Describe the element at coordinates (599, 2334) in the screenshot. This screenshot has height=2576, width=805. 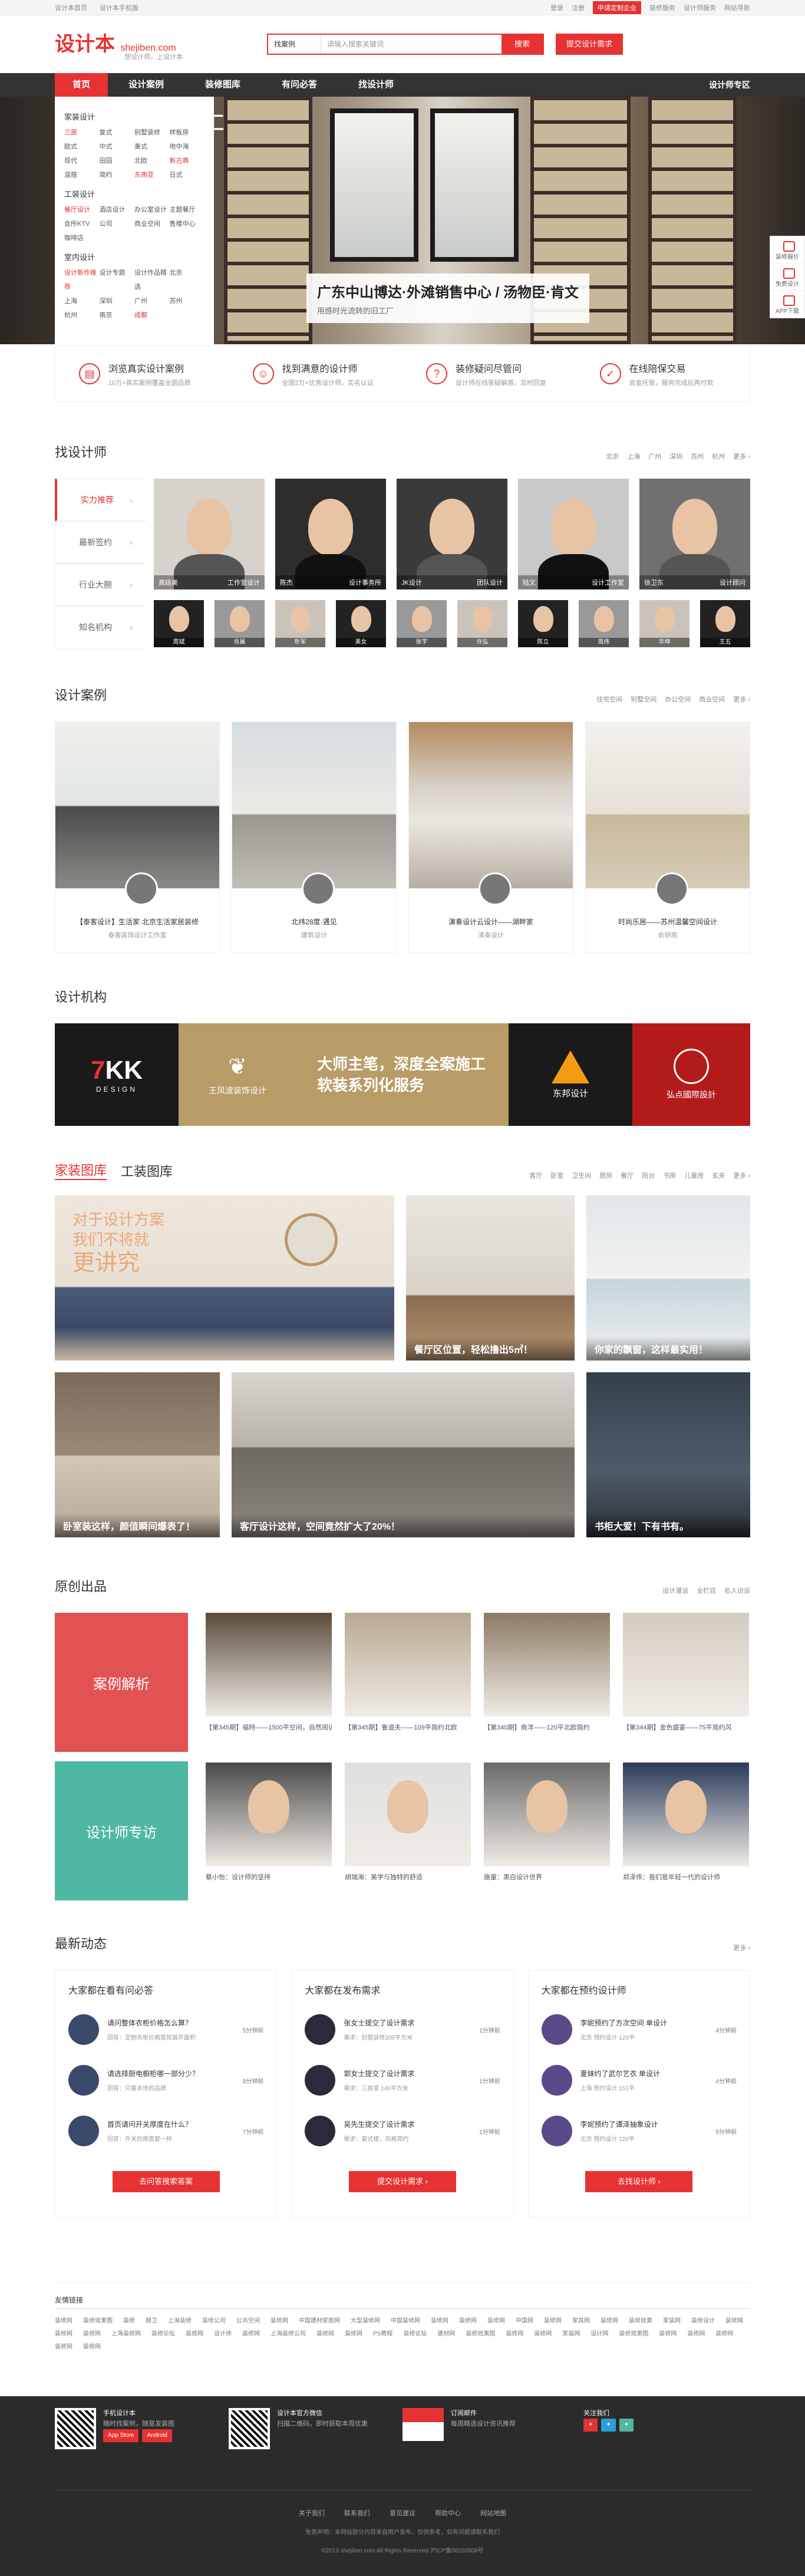
I see `friend-link: 设计网` at that location.